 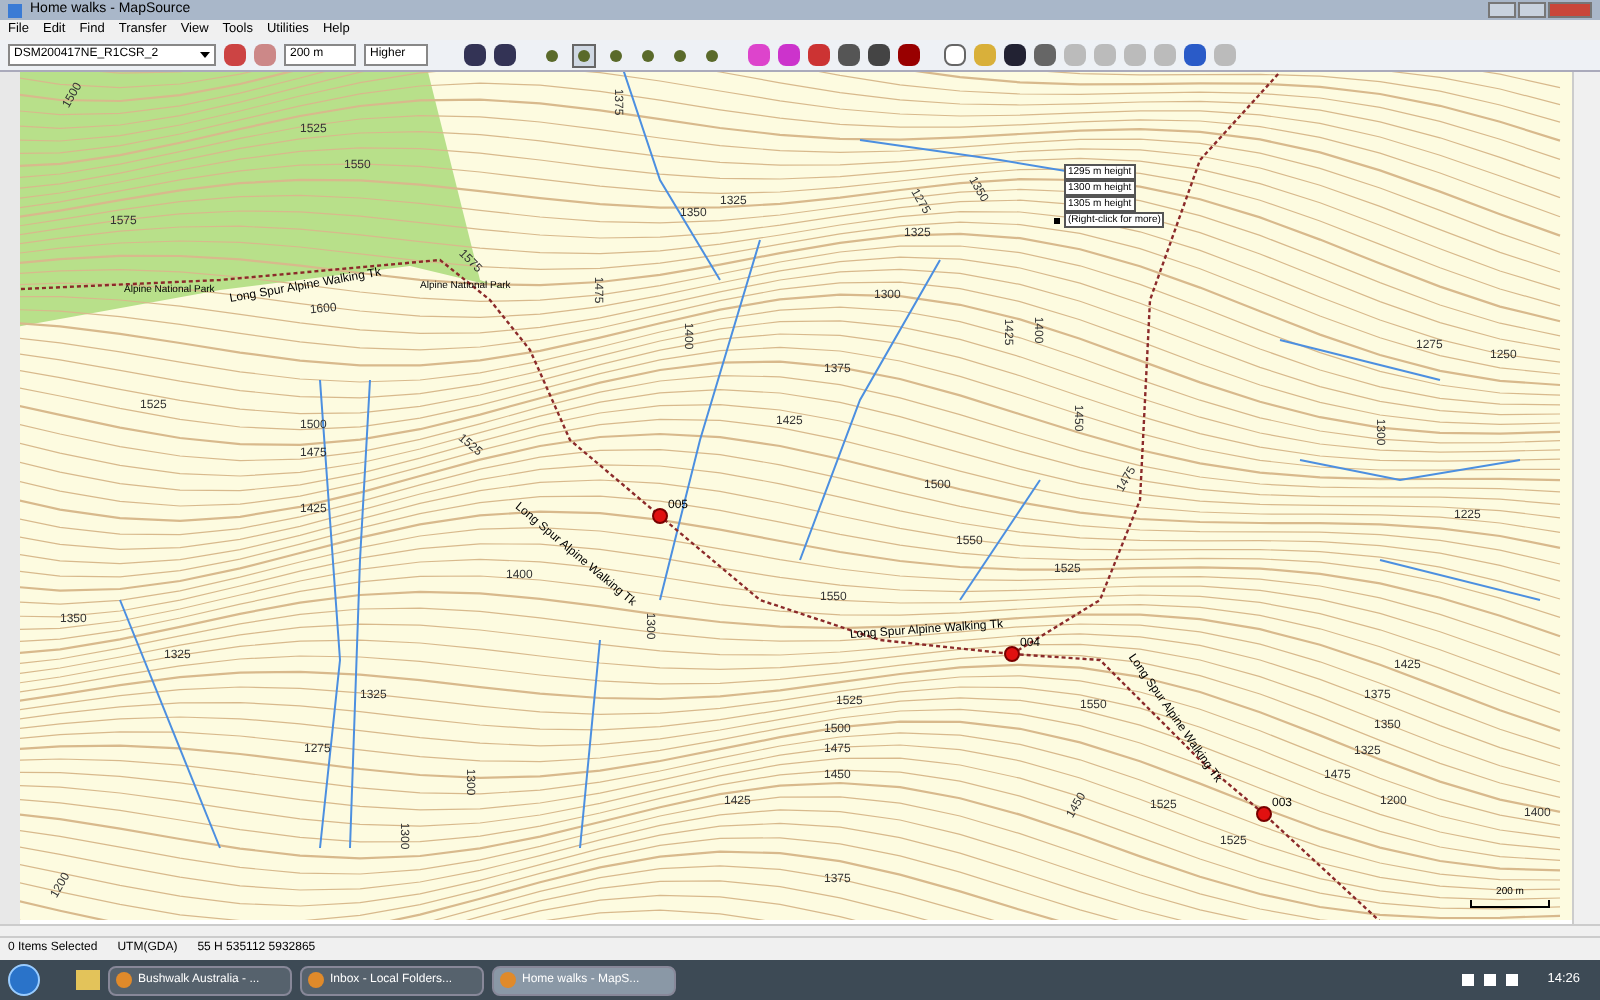 What do you see at coordinates (1502, 10) in the screenshot?
I see `minimize-button` at bounding box center [1502, 10].